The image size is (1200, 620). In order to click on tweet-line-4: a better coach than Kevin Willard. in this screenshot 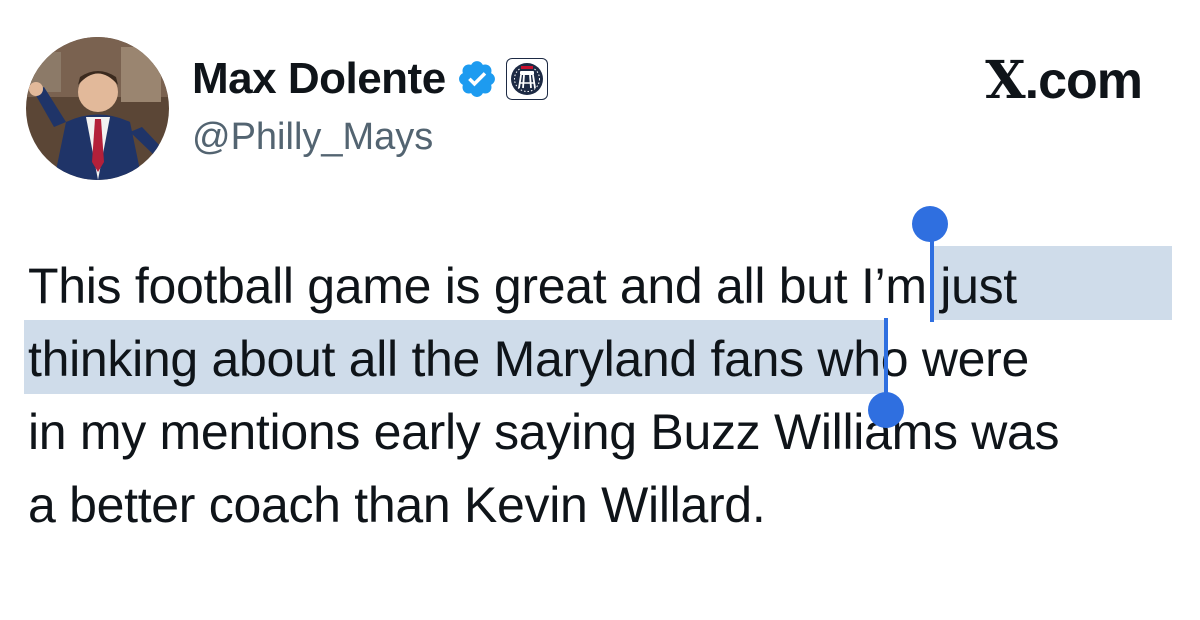, I will do `click(397, 505)`.